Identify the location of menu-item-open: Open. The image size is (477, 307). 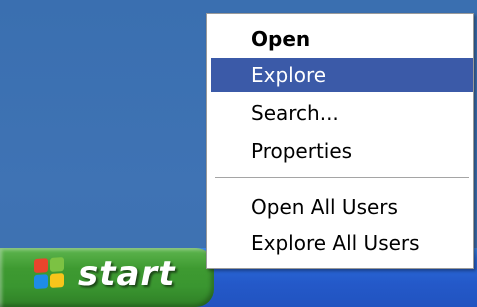
(342, 39).